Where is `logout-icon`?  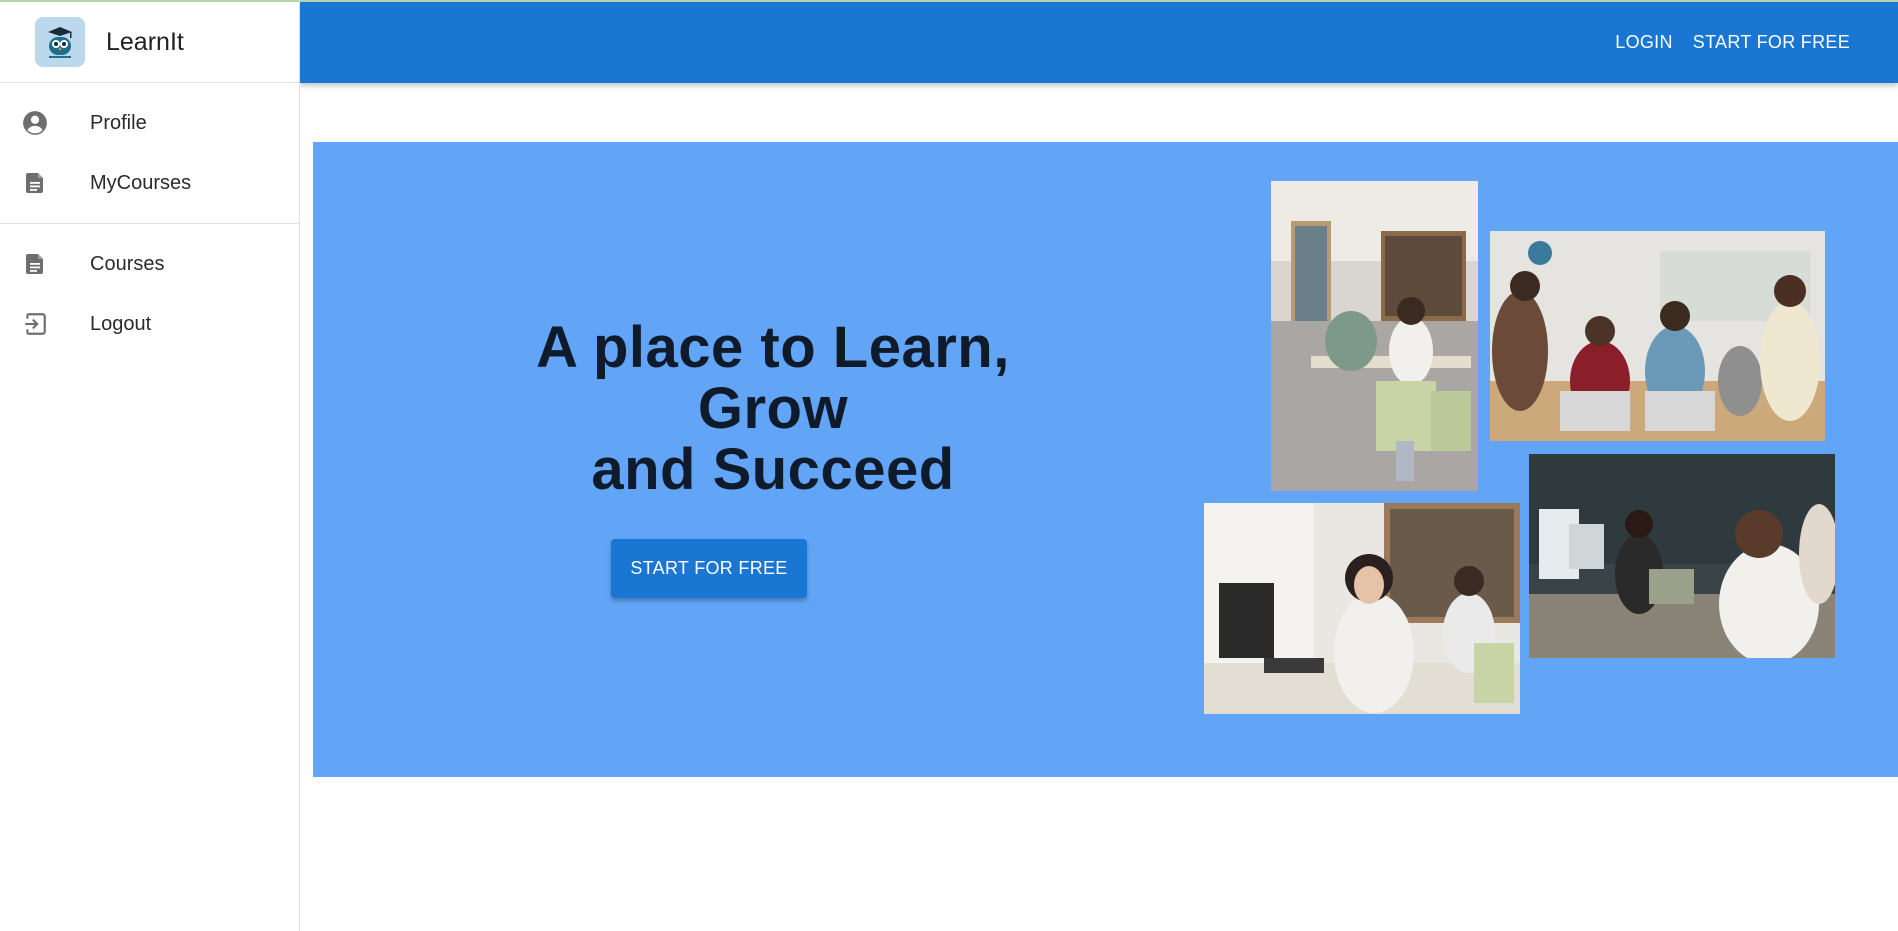
logout-icon is located at coordinates (35, 324).